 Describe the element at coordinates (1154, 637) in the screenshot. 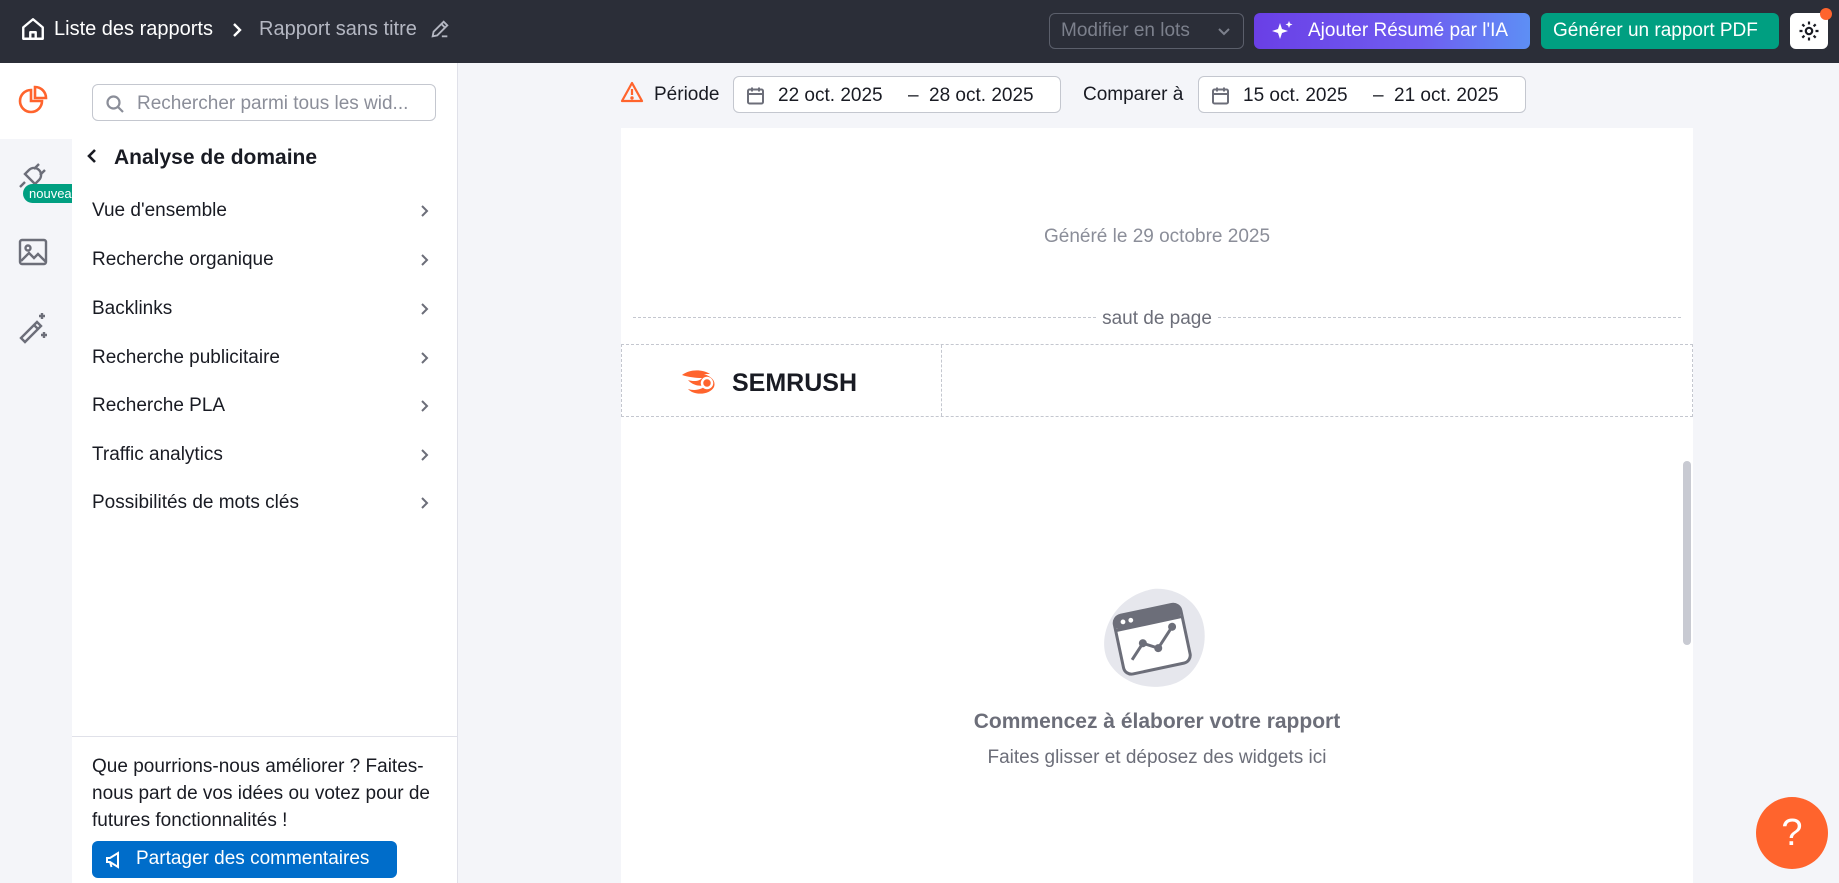

I see `empty-report-illustration` at that location.